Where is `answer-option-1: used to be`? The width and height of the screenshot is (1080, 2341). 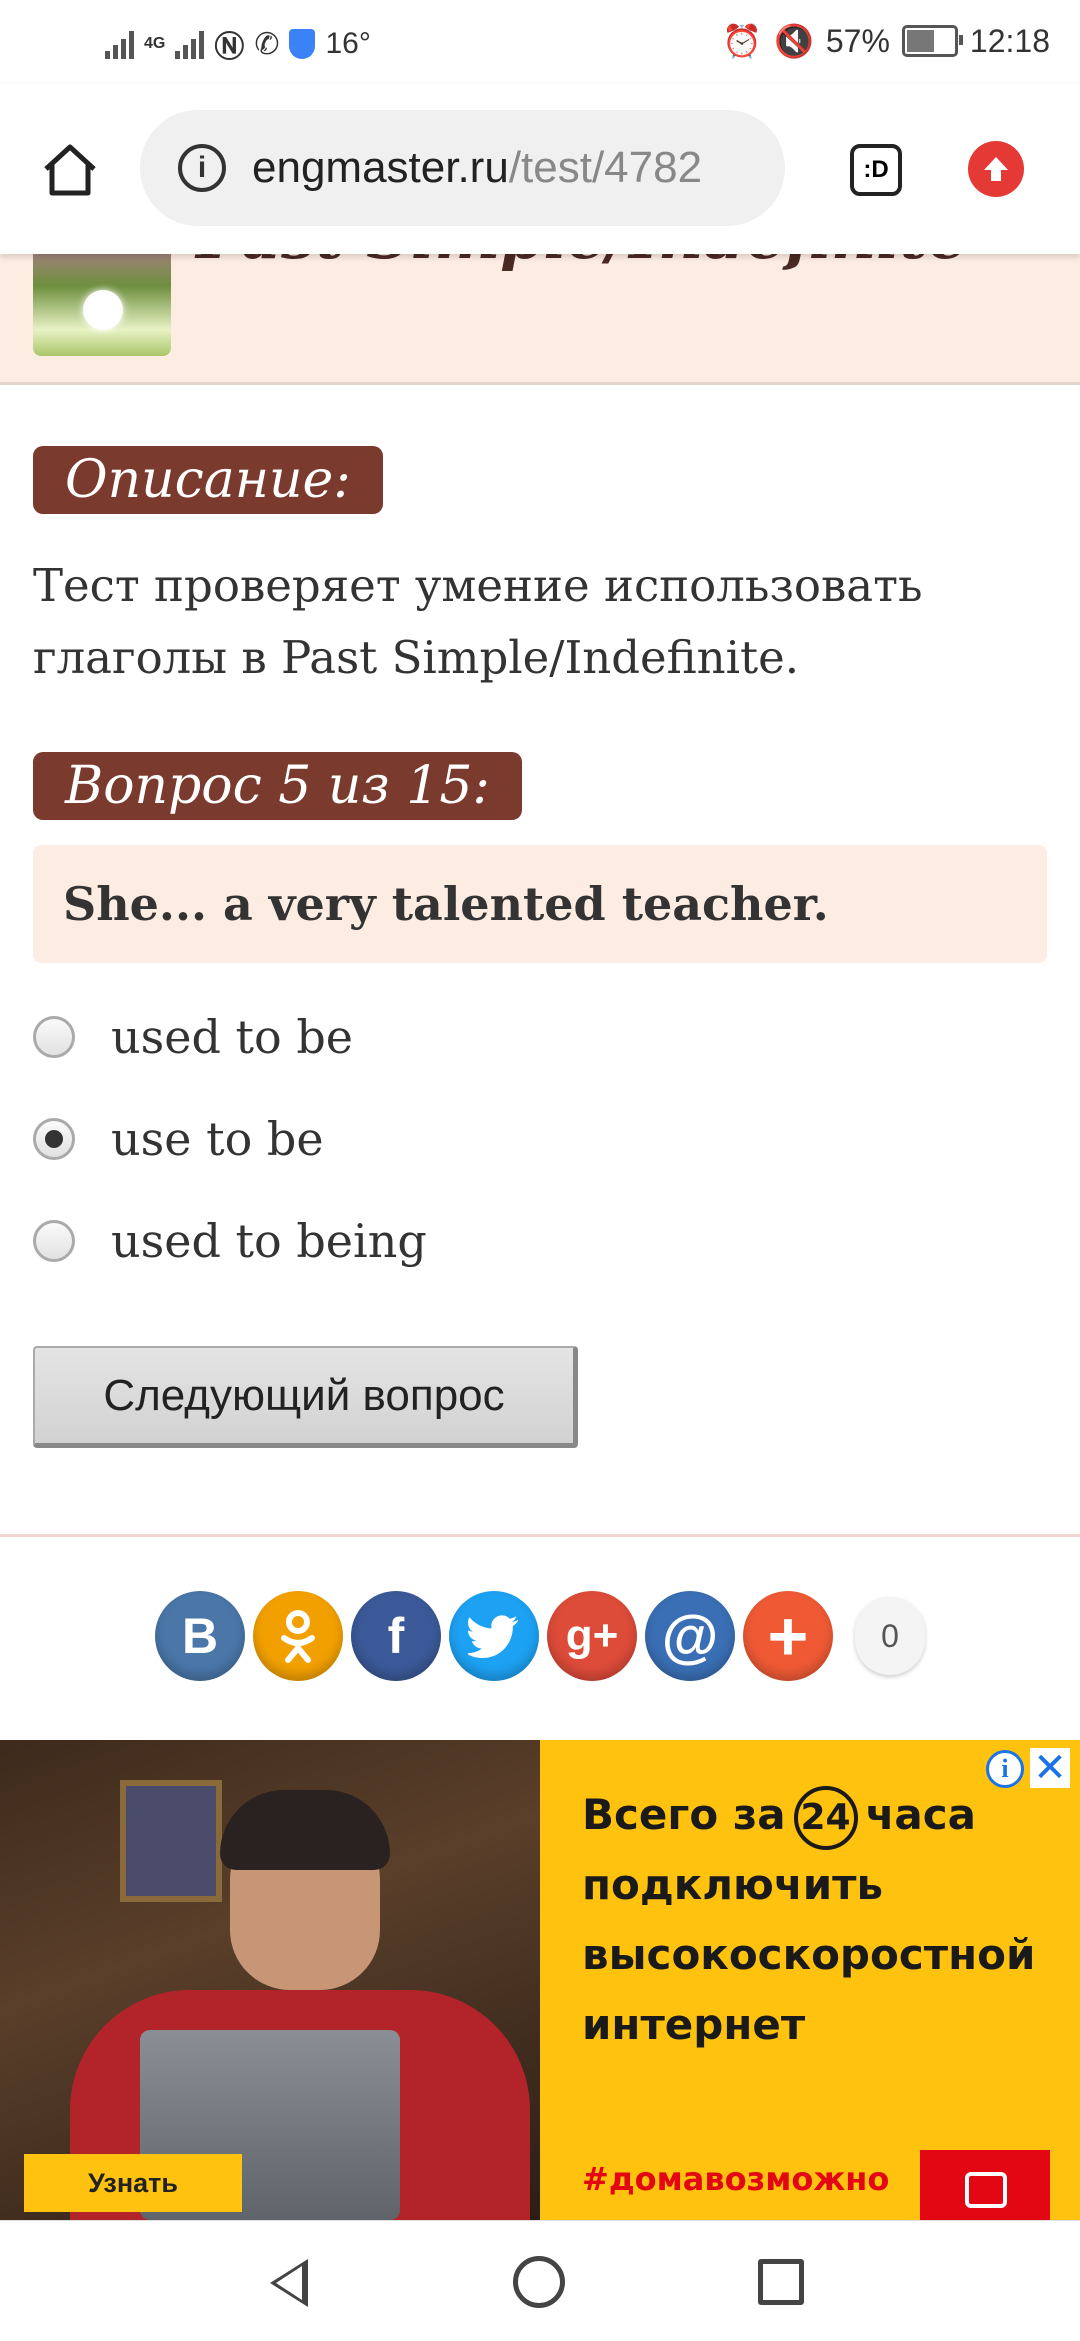
answer-option-1: used to be is located at coordinates (193, 1037).